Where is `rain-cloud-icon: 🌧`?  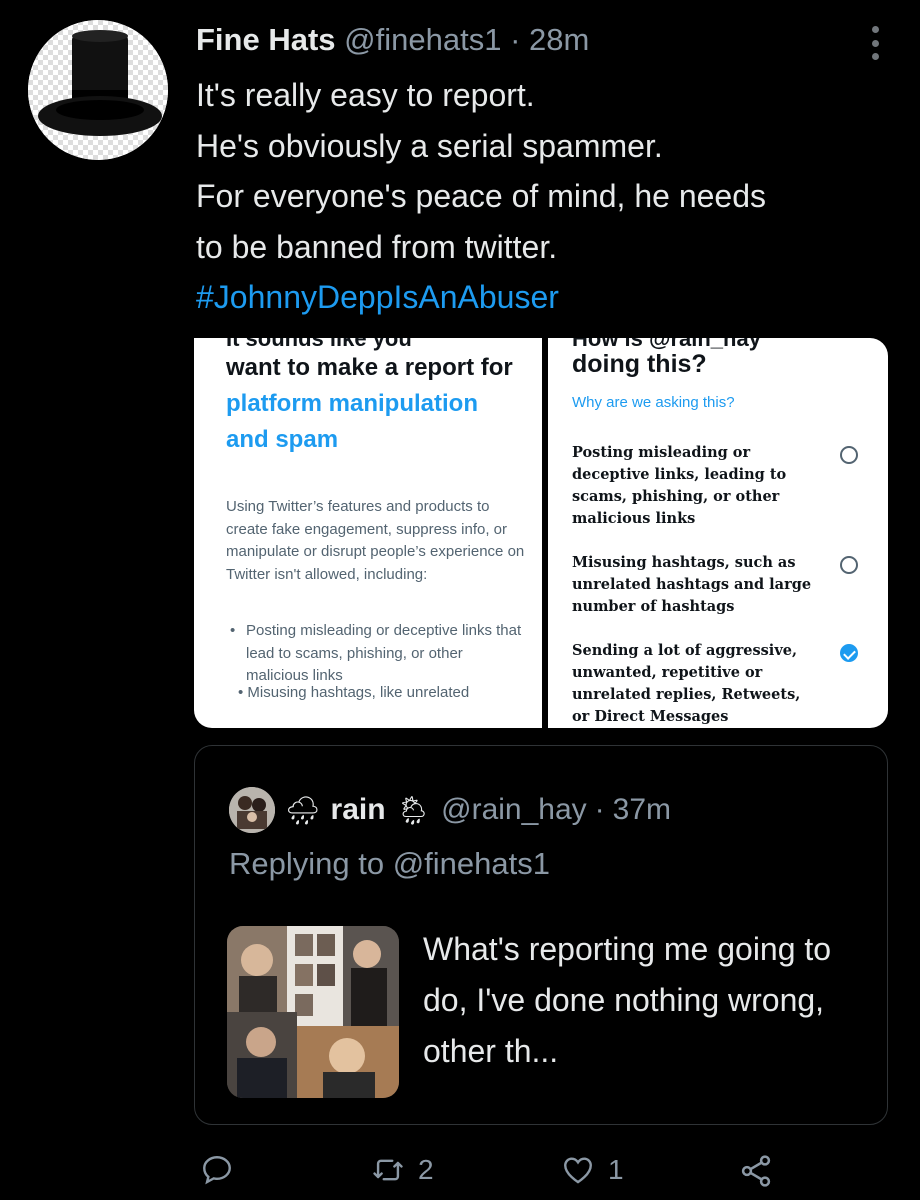 rain-cloud-icon: 🌧 is located at coordinates (303, 810).